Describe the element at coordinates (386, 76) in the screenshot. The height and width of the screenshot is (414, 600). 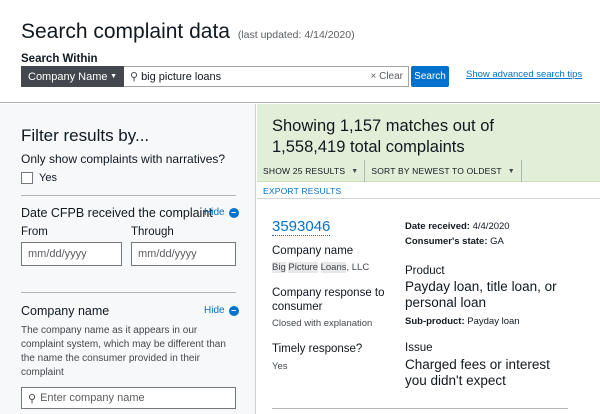
I see `clear-search-button: × Clear` at that location.